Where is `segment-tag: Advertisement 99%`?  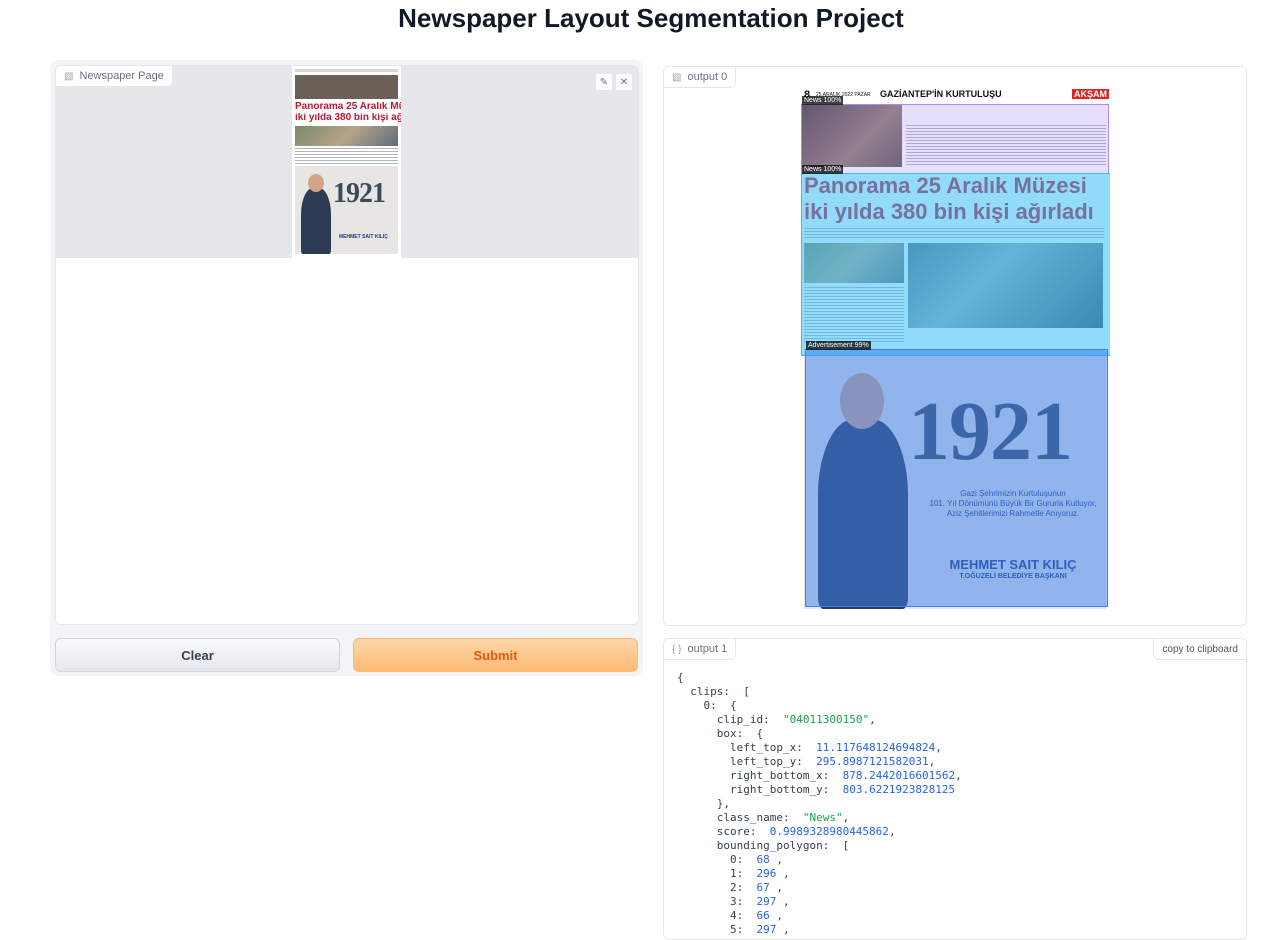
segment-tag: Advertisement 99% is located at coordinates (838, 345).